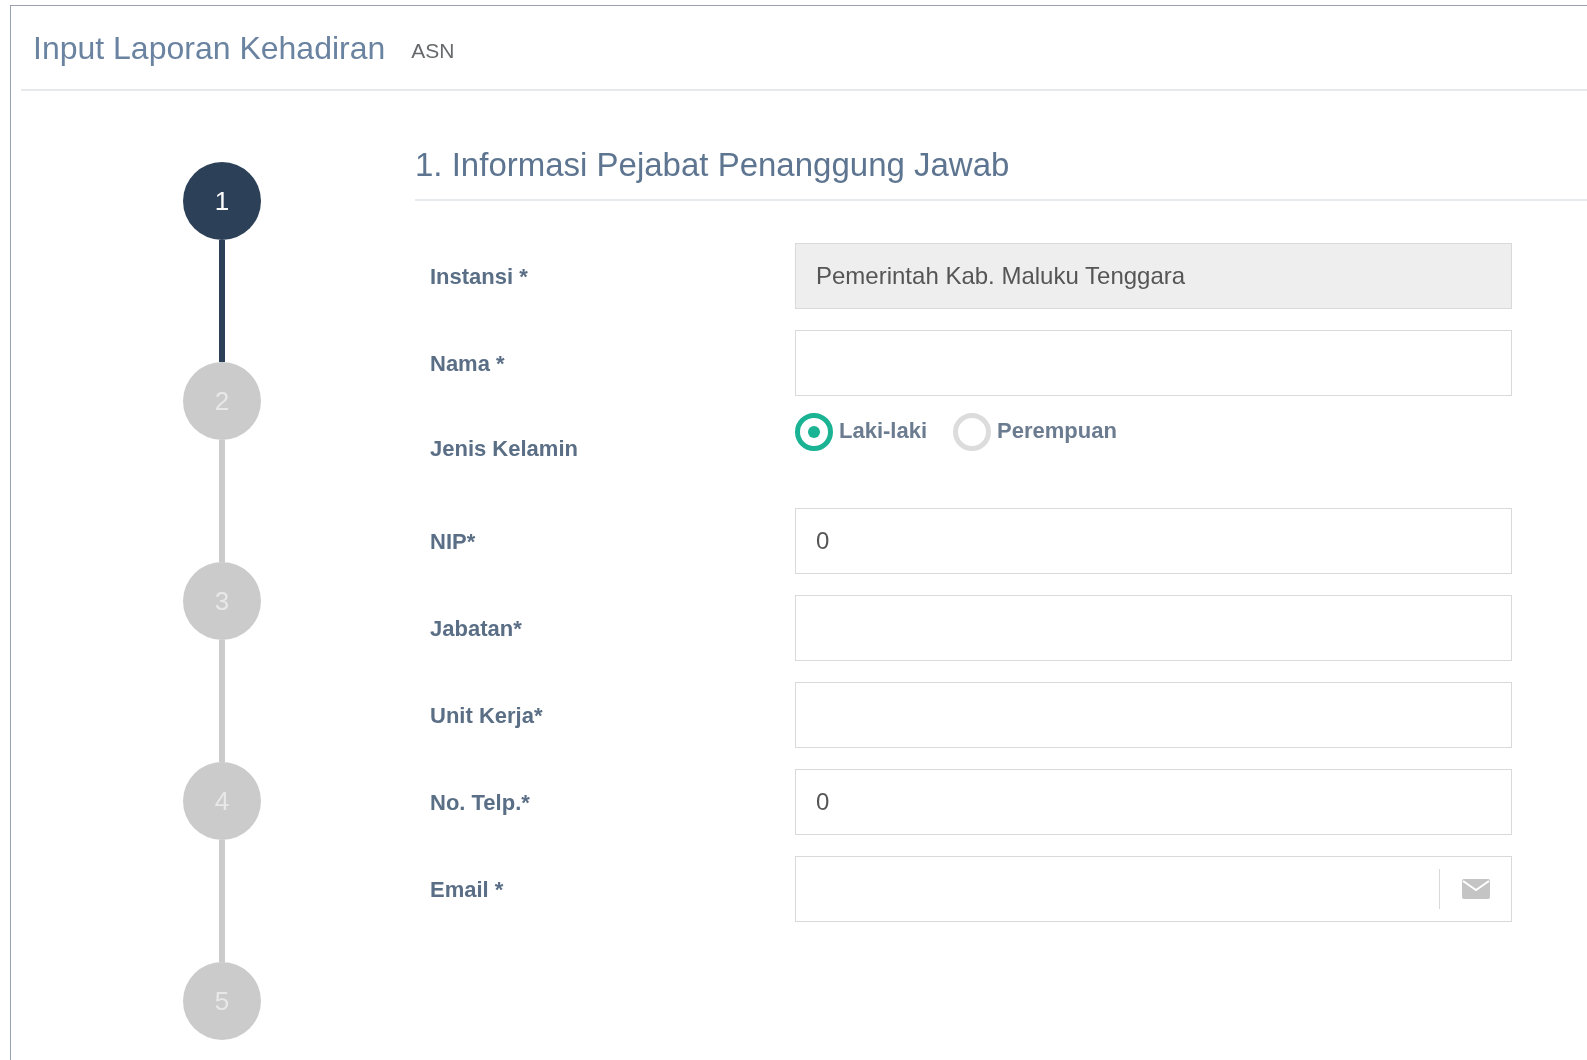  What do you see at coordinates (468, 363) in the screenshot?
I see `field-label: Nama *` at bounding box center [468, 363].